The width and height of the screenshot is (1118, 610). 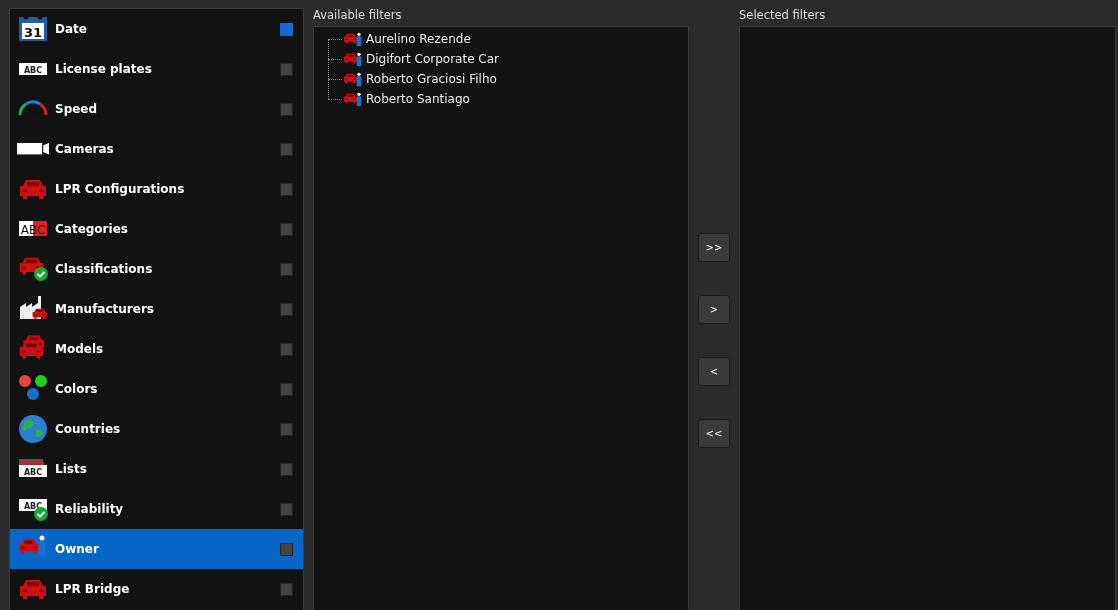 I want to click on filter-category-item: Countries, so click(x=156, y=429).